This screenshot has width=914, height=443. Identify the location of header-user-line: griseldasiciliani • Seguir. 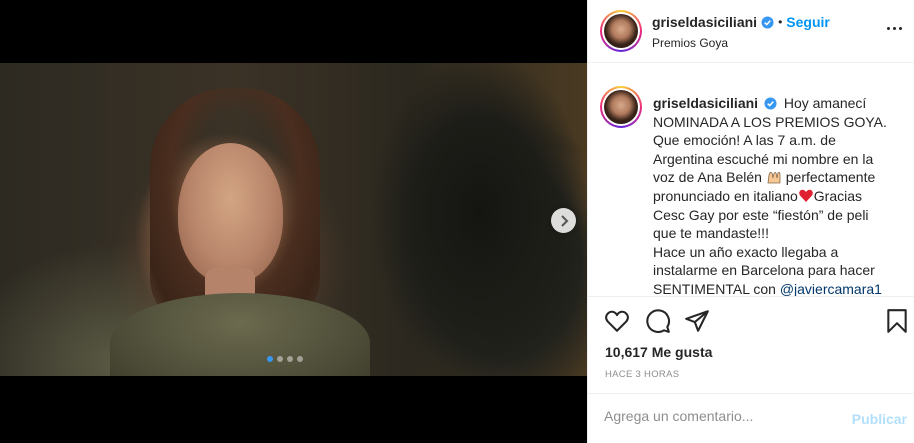
(741, 22).